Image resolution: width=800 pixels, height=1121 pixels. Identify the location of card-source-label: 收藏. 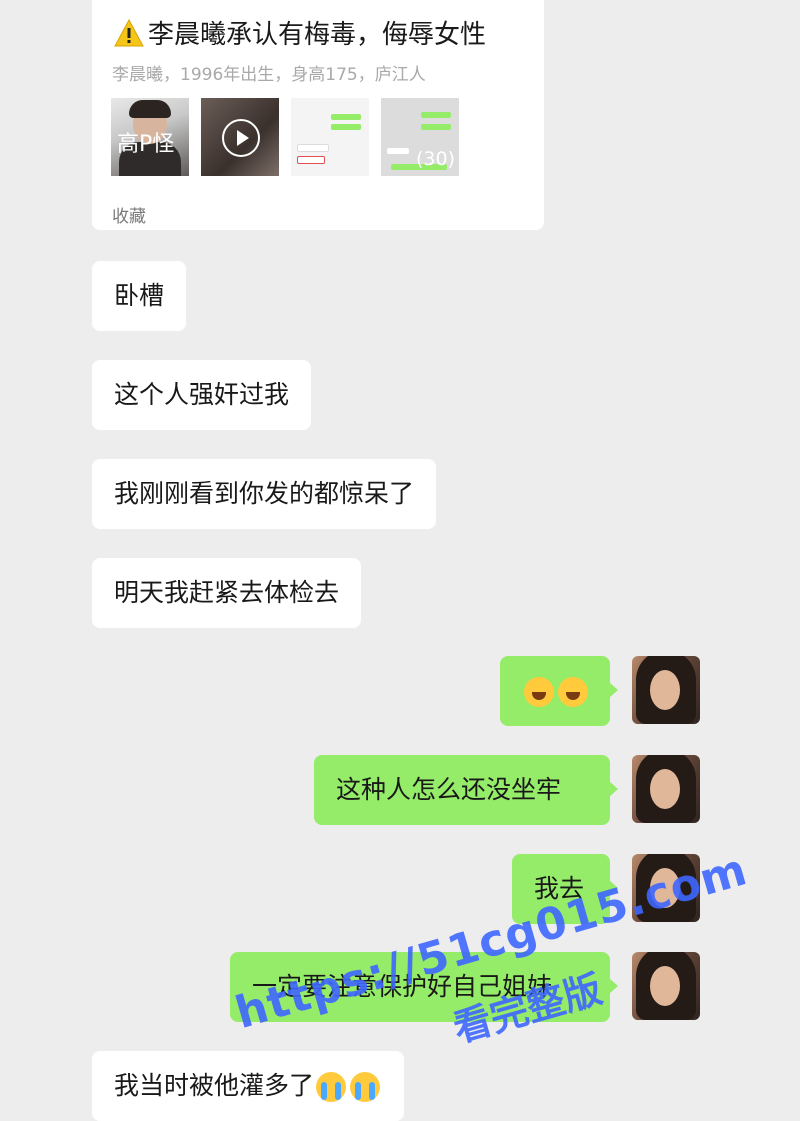
(129, 217).